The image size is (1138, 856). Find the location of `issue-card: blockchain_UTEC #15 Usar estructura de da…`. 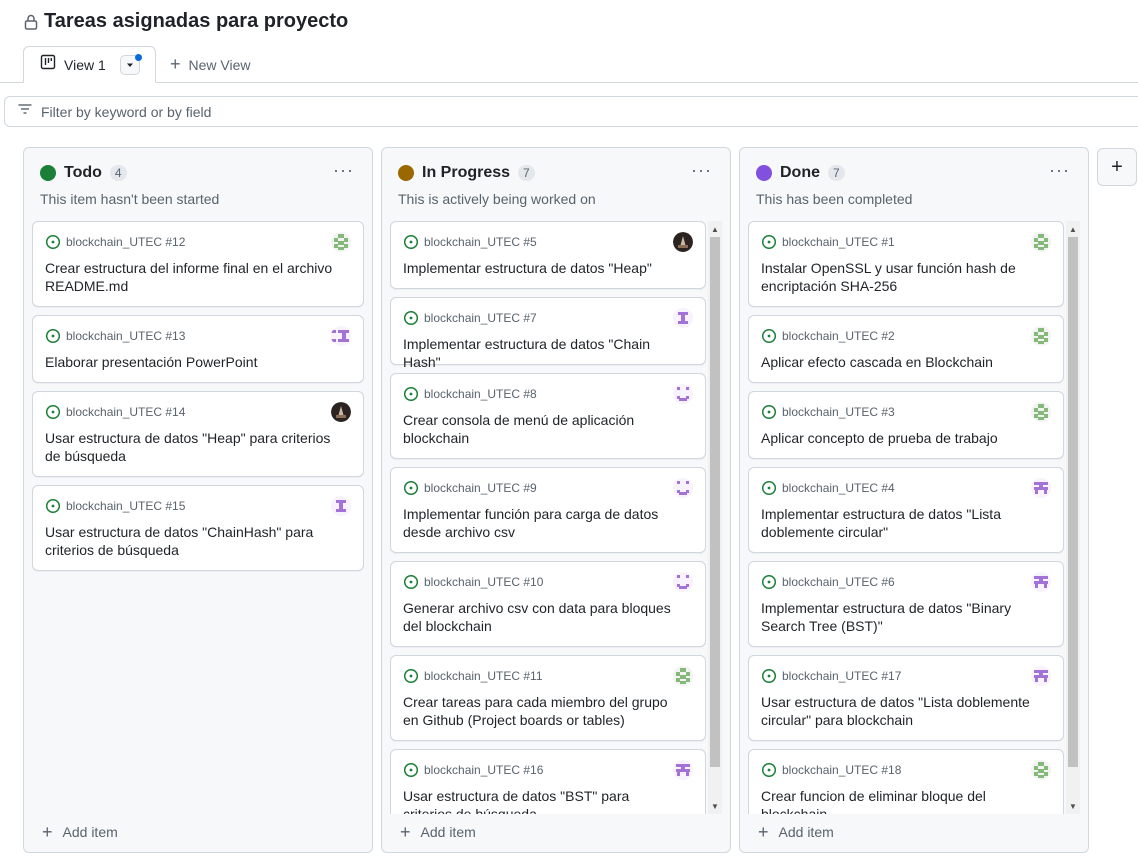

issue-card: blockchain_UTEC #15 Usar estructura de da… is located at coordinates (198, 528).